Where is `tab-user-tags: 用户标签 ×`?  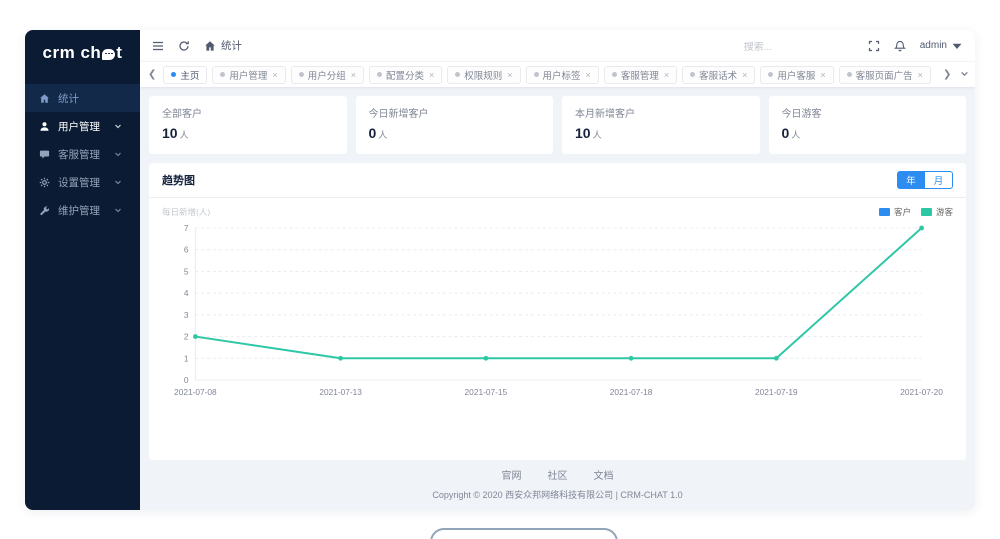 tab-user-tags: 用户标签 × is located at coordinates (562, 74).